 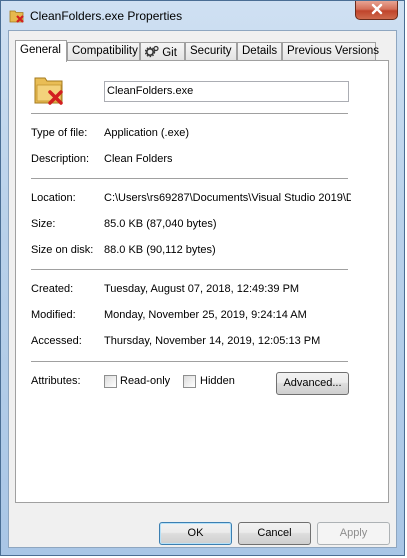 What do you see at coordinates (60, 159) in the screenshot?
I see `description-label: Description:` at bounding box center [60, 159].